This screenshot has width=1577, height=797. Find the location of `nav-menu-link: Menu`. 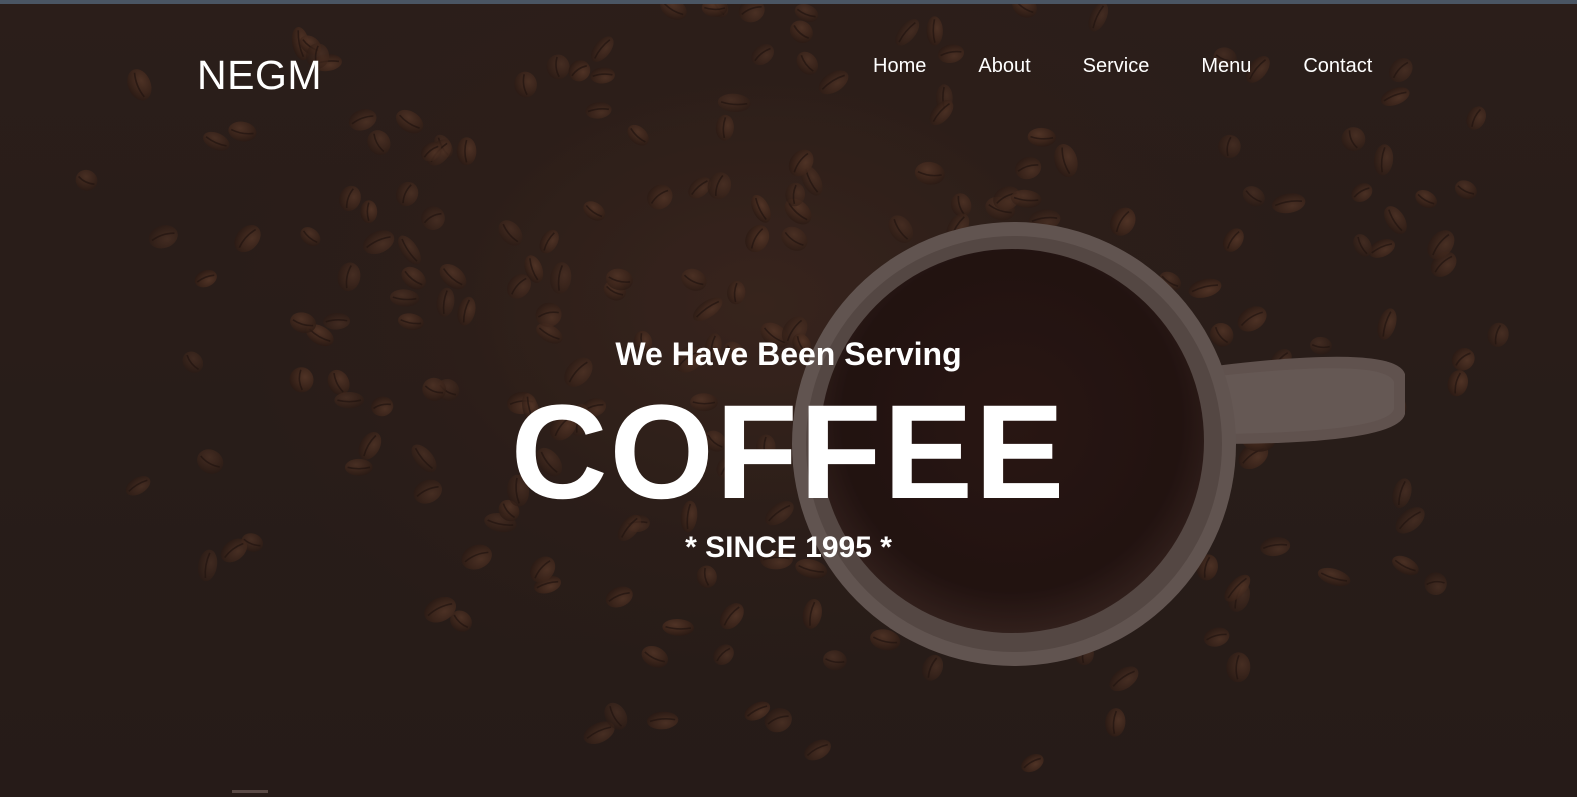

nav-menu-link: Menu is located at coordinates (1226, 66).